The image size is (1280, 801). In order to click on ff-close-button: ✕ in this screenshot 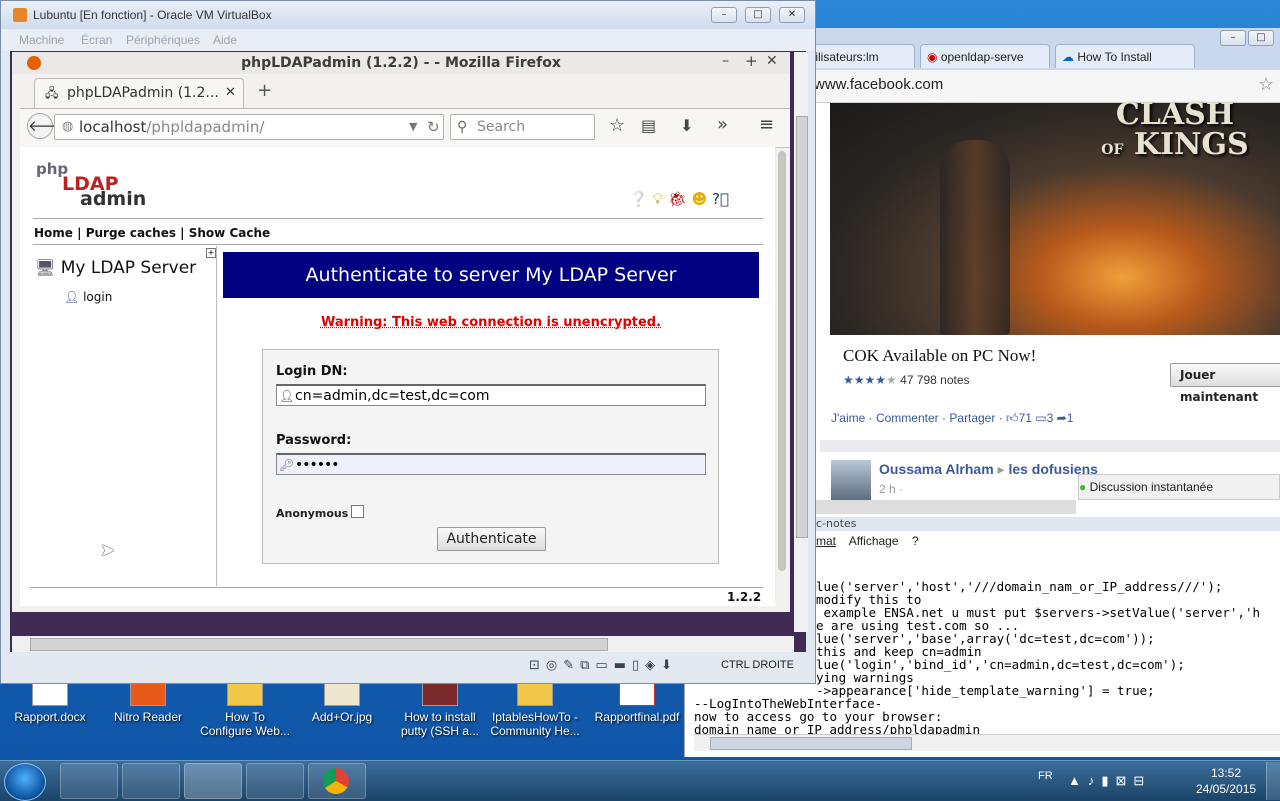, I will do `click(772, 61)`.